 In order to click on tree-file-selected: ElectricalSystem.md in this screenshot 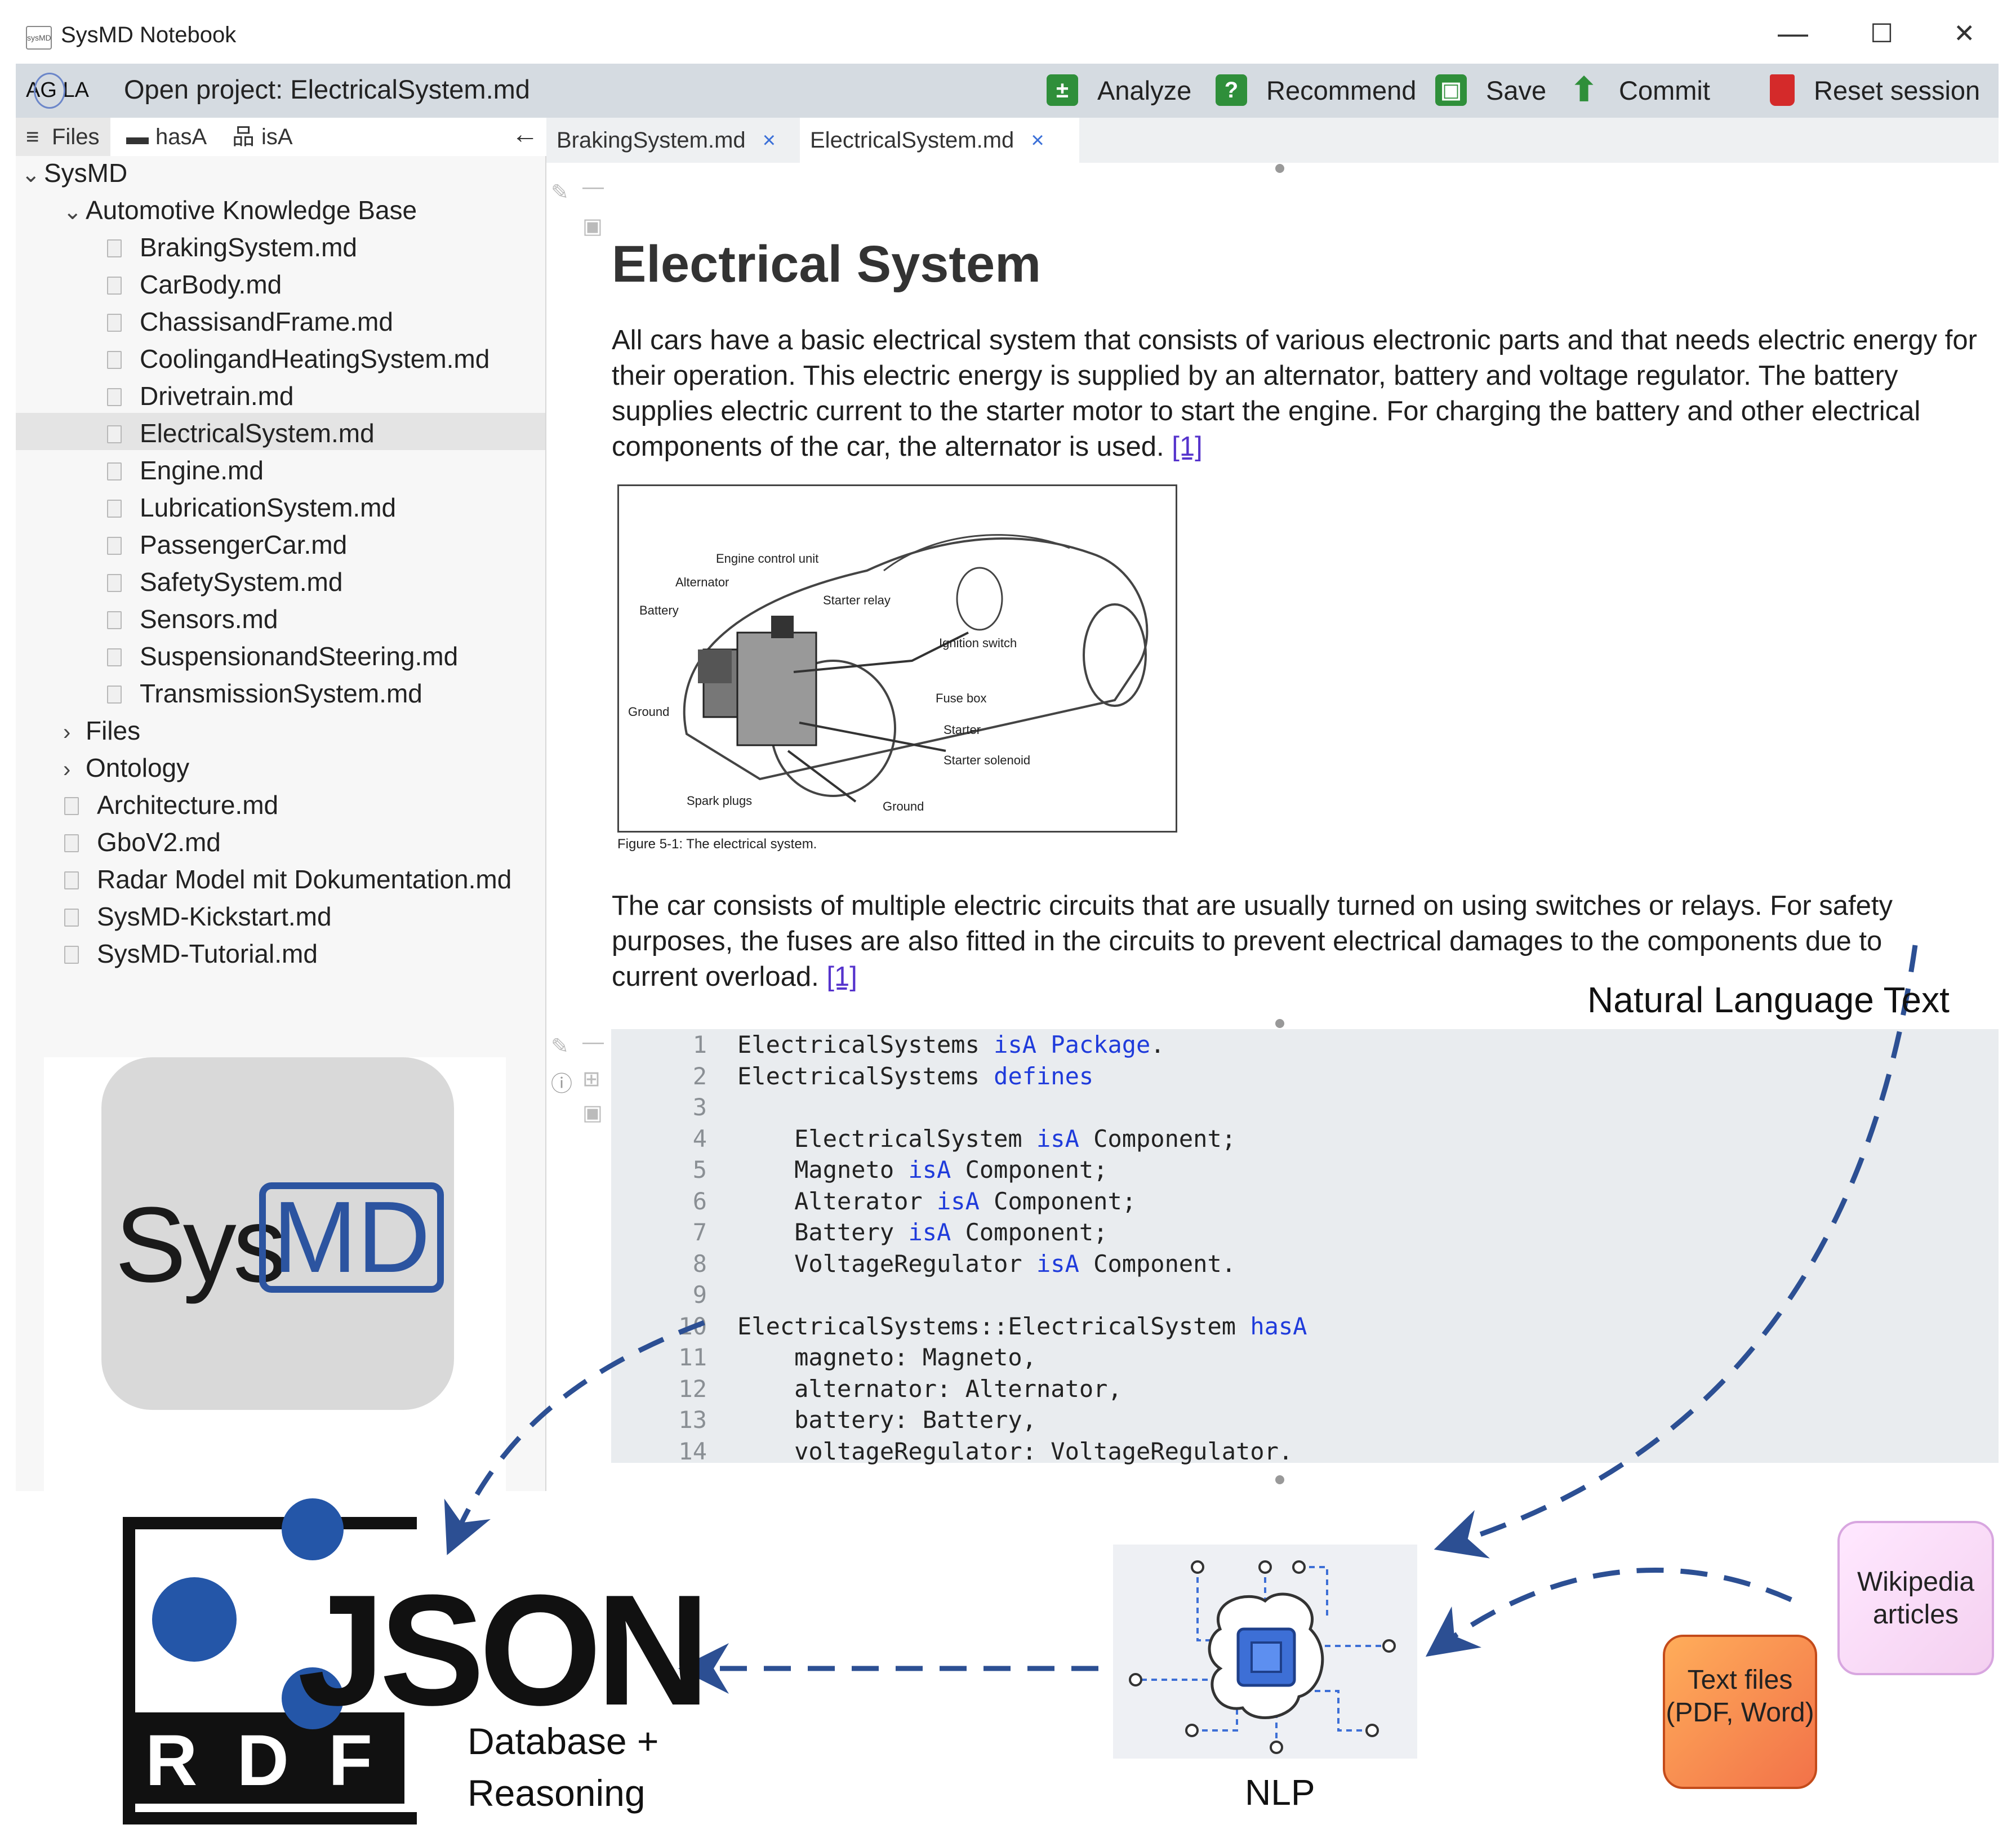, I will do `click(241, 433)`.